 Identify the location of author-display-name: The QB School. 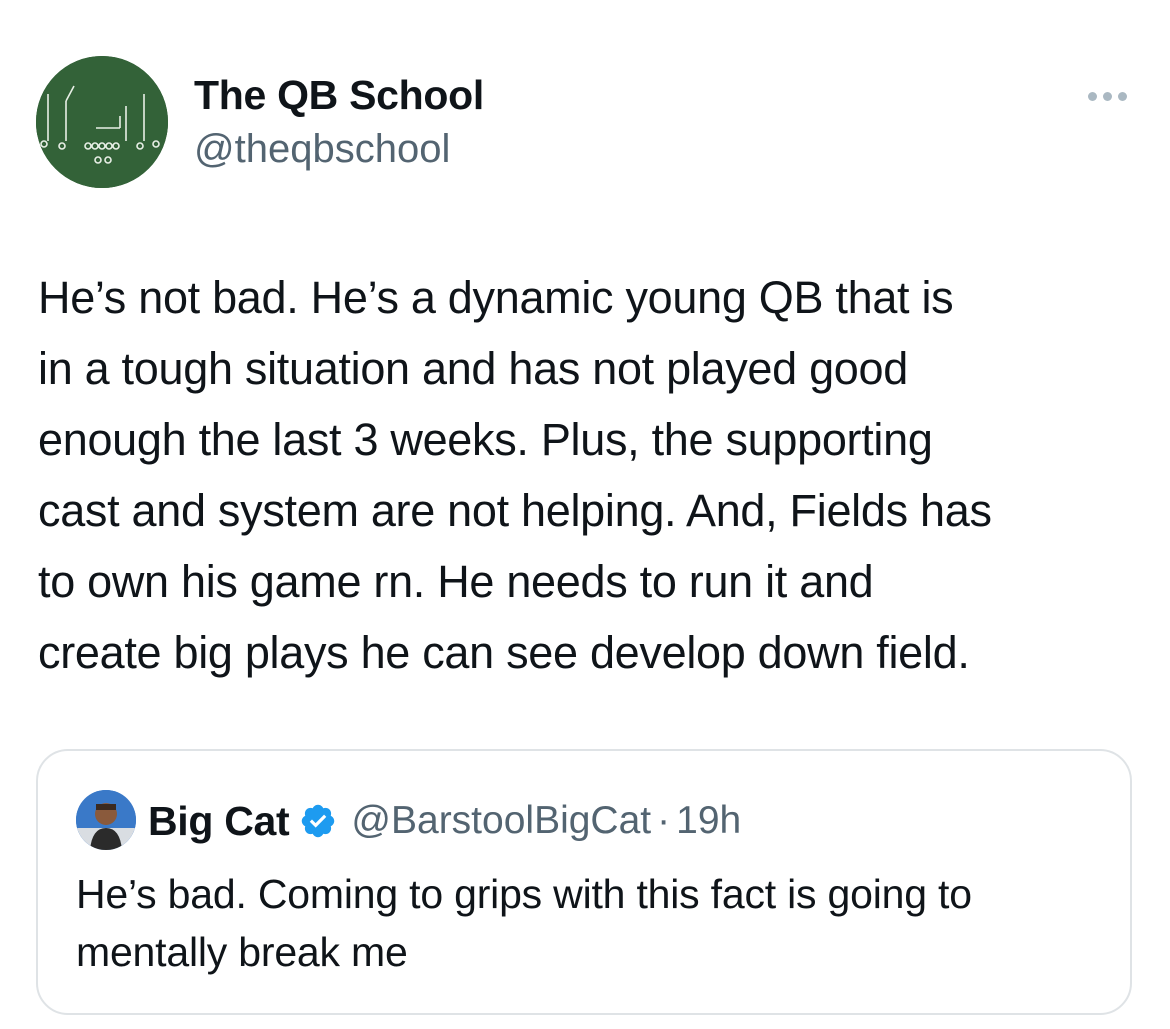
(339, 95).